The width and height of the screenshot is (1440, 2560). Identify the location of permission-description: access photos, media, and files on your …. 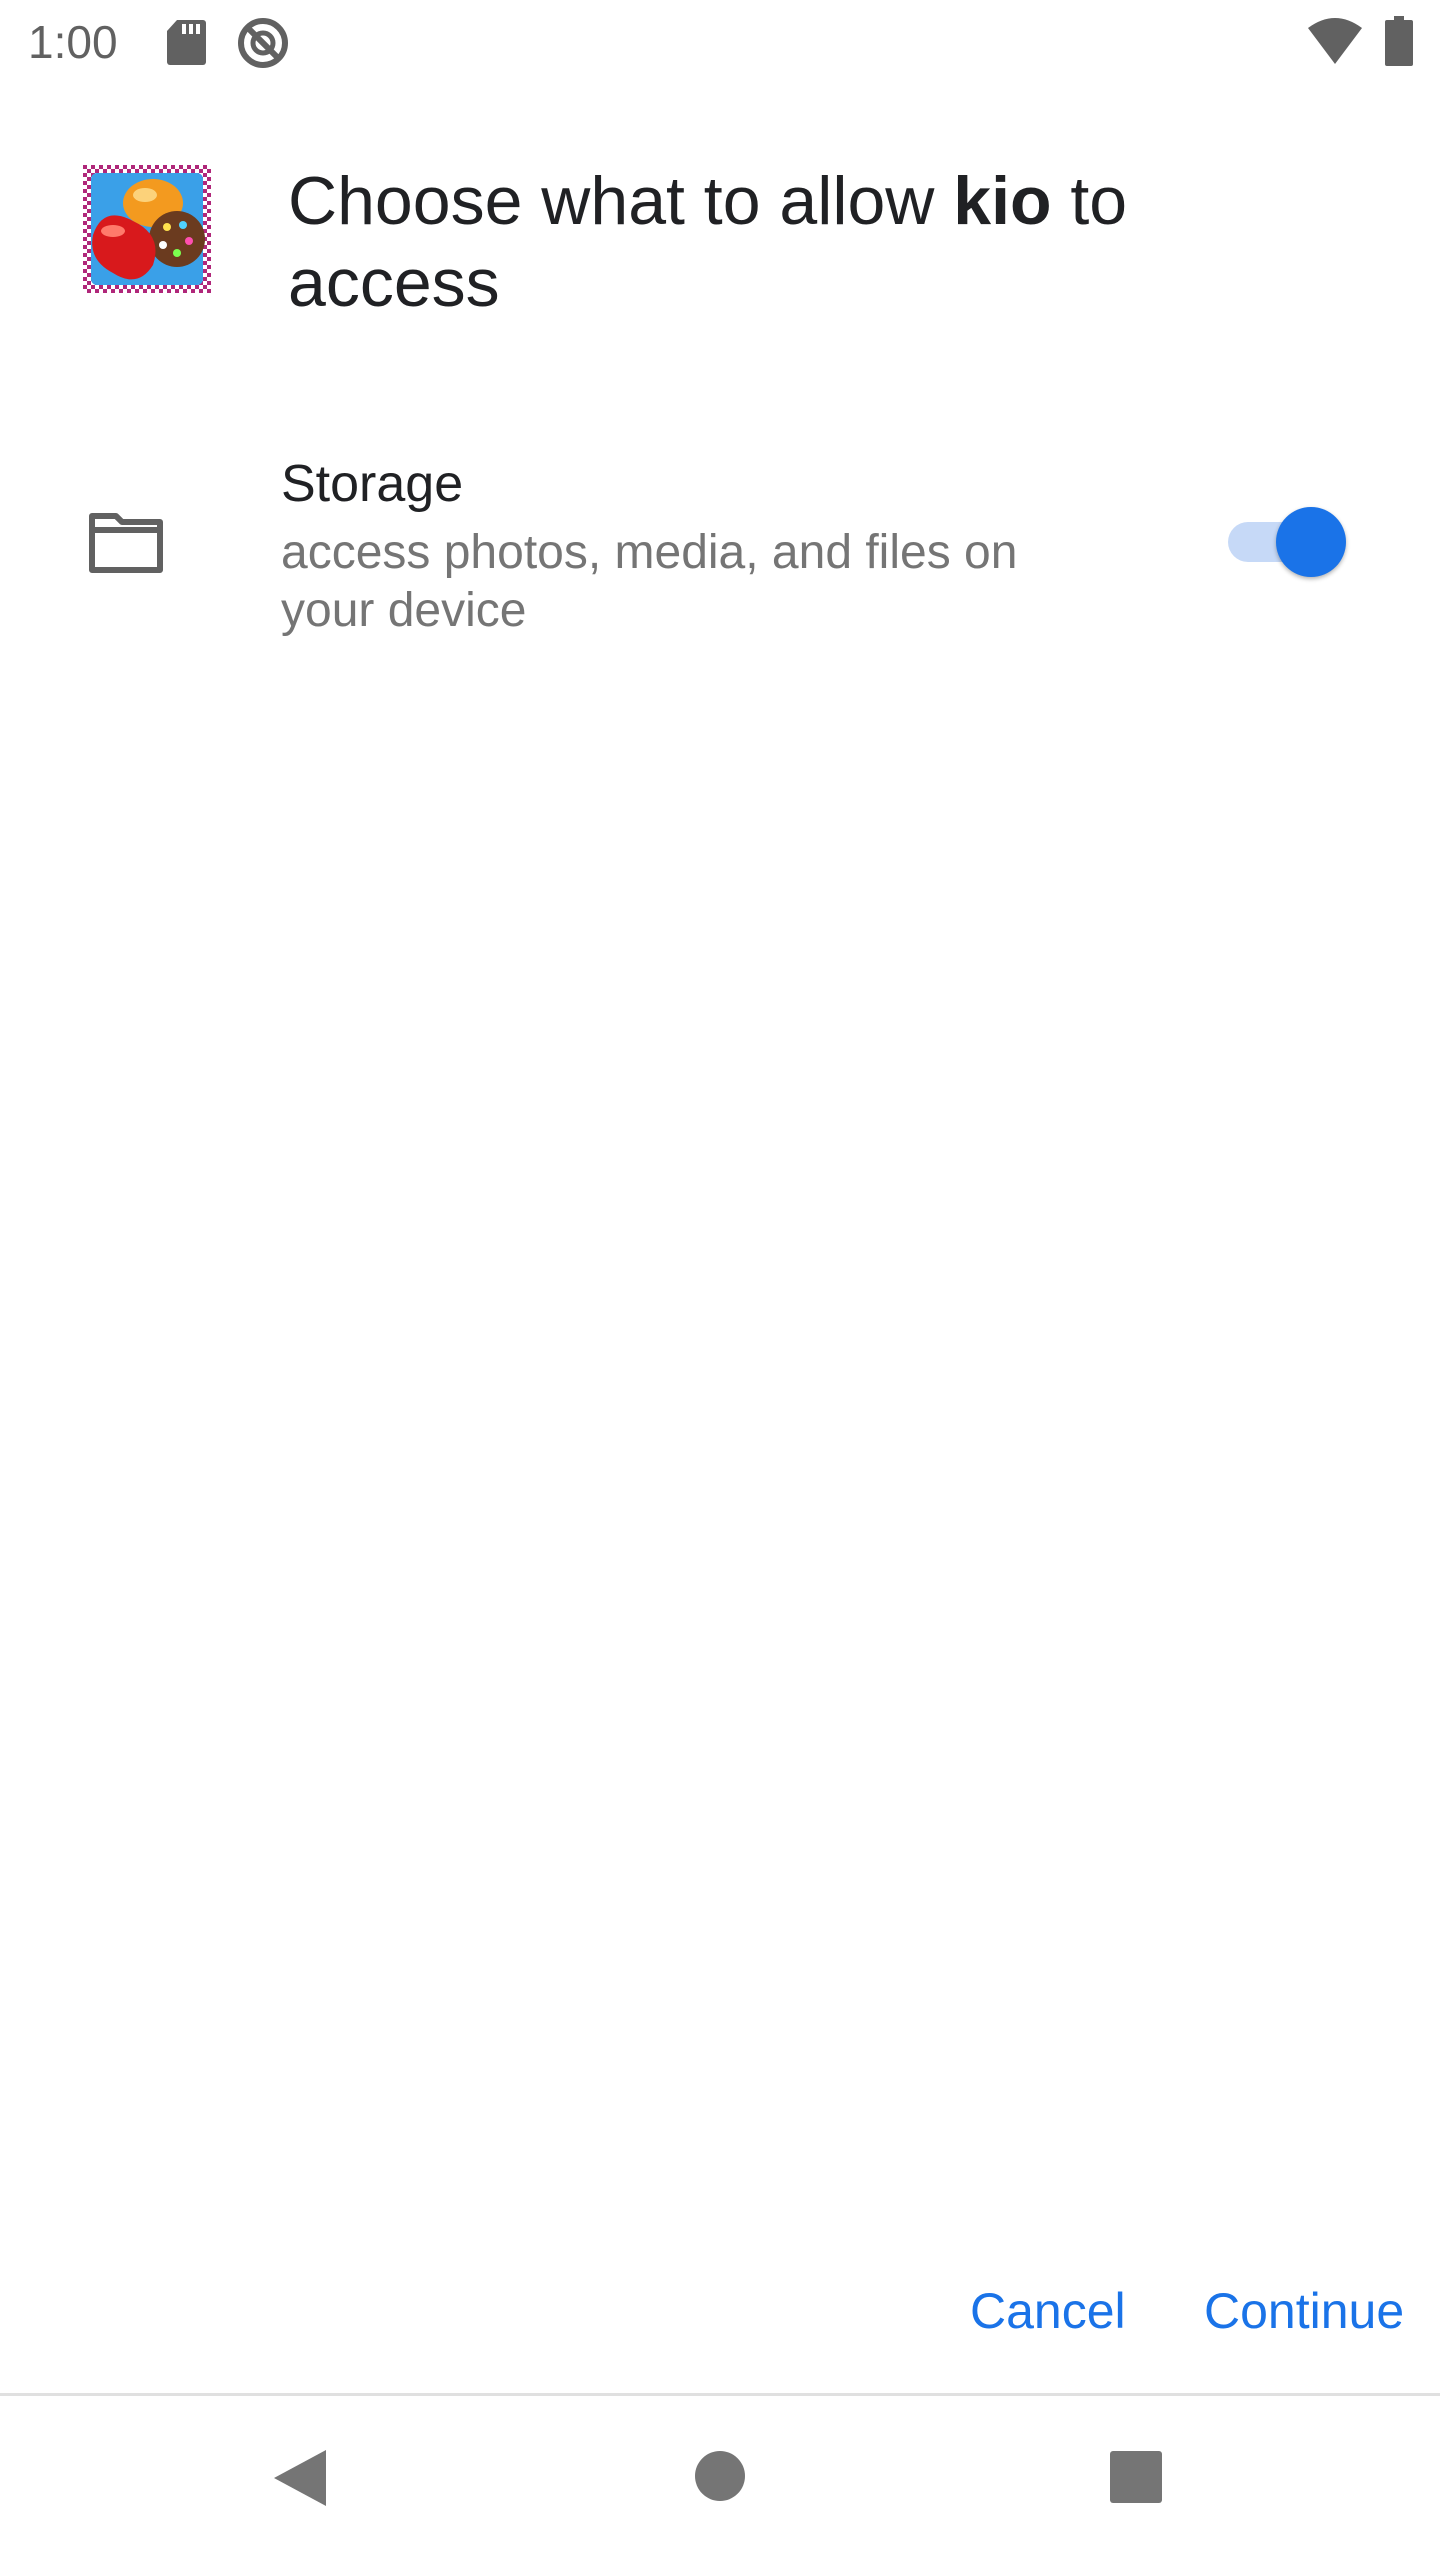
(649, 581).